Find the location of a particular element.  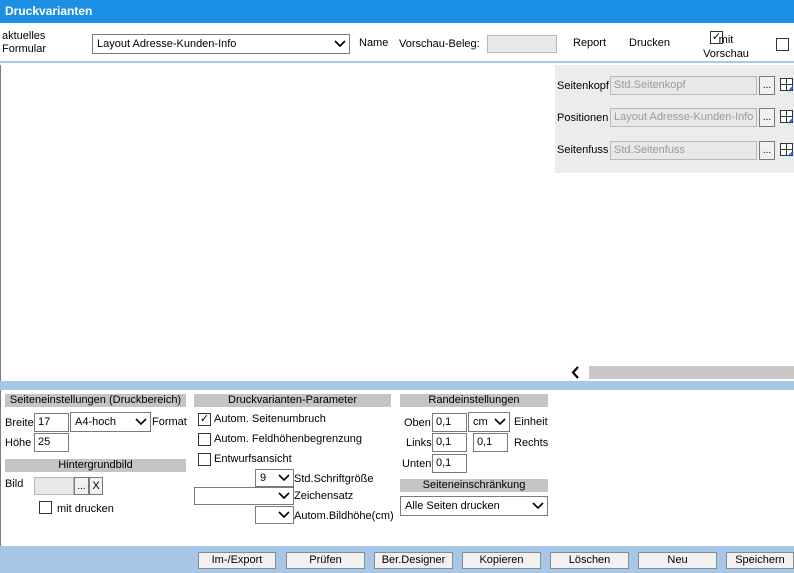

seitenkopf-label: Seitenkopf is located at coordinates (583, 86).